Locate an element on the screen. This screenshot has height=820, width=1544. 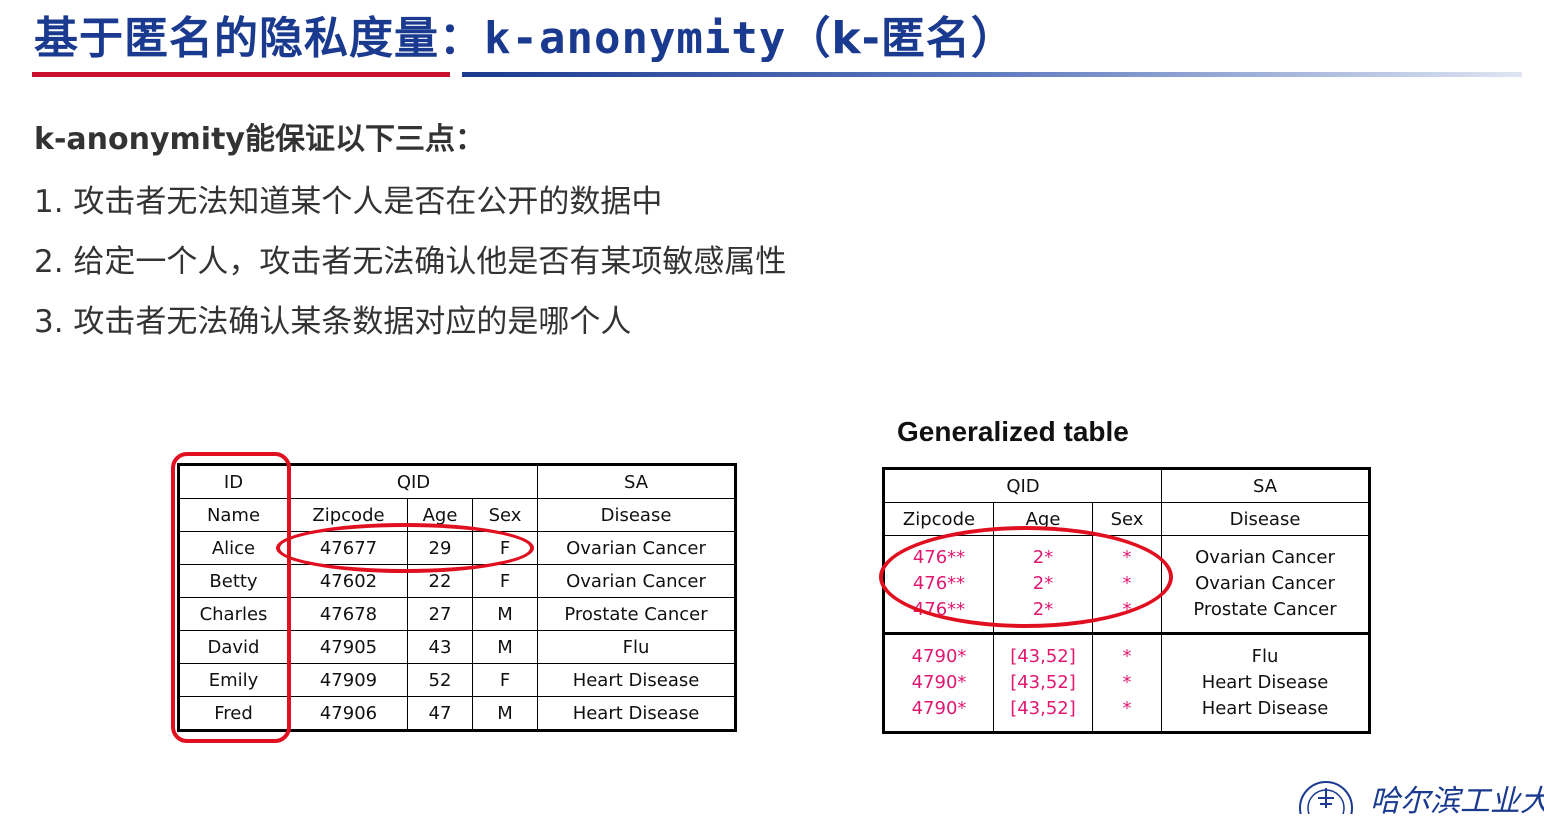
cell-name: Charles is located at coordinates (233, 614).